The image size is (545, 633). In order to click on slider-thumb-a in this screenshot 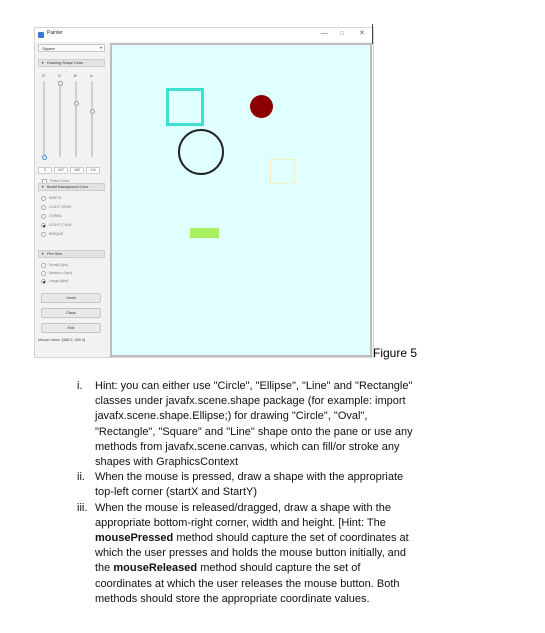, I will do `click(92, 111)`.